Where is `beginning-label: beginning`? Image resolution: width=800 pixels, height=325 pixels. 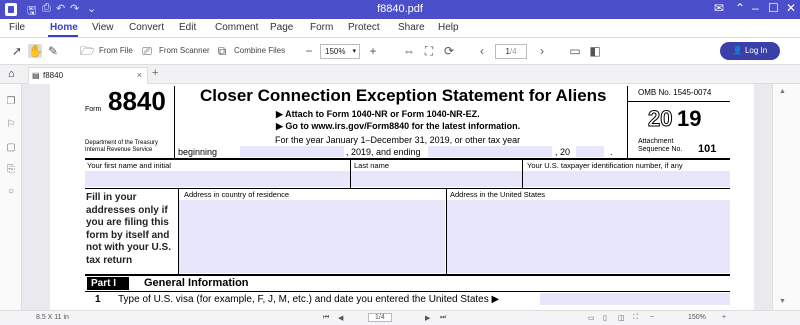
beginning-label: beginning is located at coordinates (198, 152).